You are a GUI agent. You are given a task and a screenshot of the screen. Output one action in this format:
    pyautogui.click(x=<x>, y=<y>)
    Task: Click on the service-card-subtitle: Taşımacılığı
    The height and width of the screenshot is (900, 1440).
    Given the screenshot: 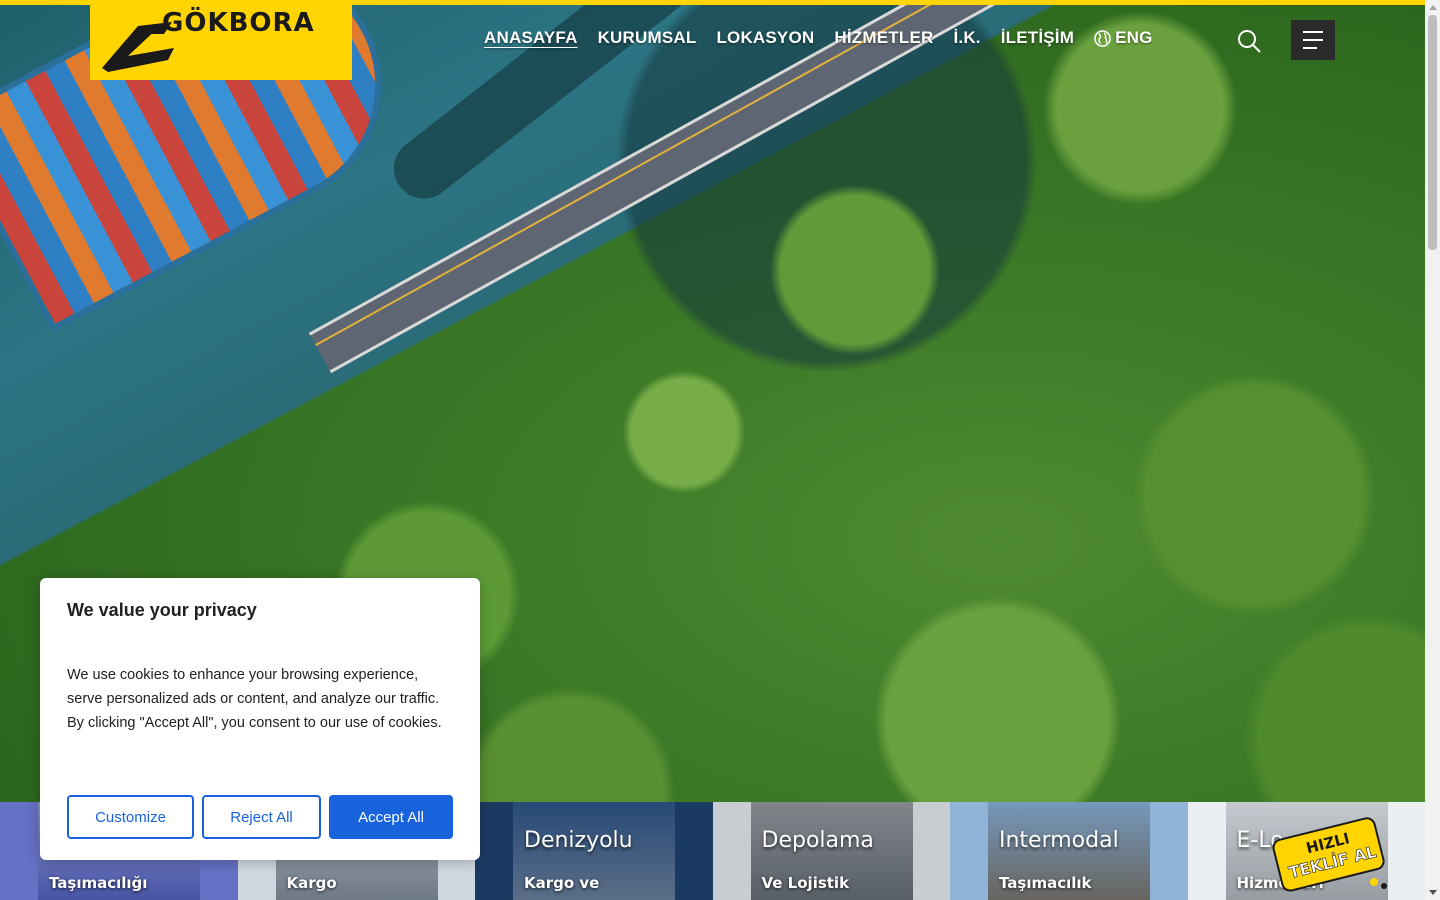 What is the action you would take?
    pyautogui.click(x=98, y=883)
    